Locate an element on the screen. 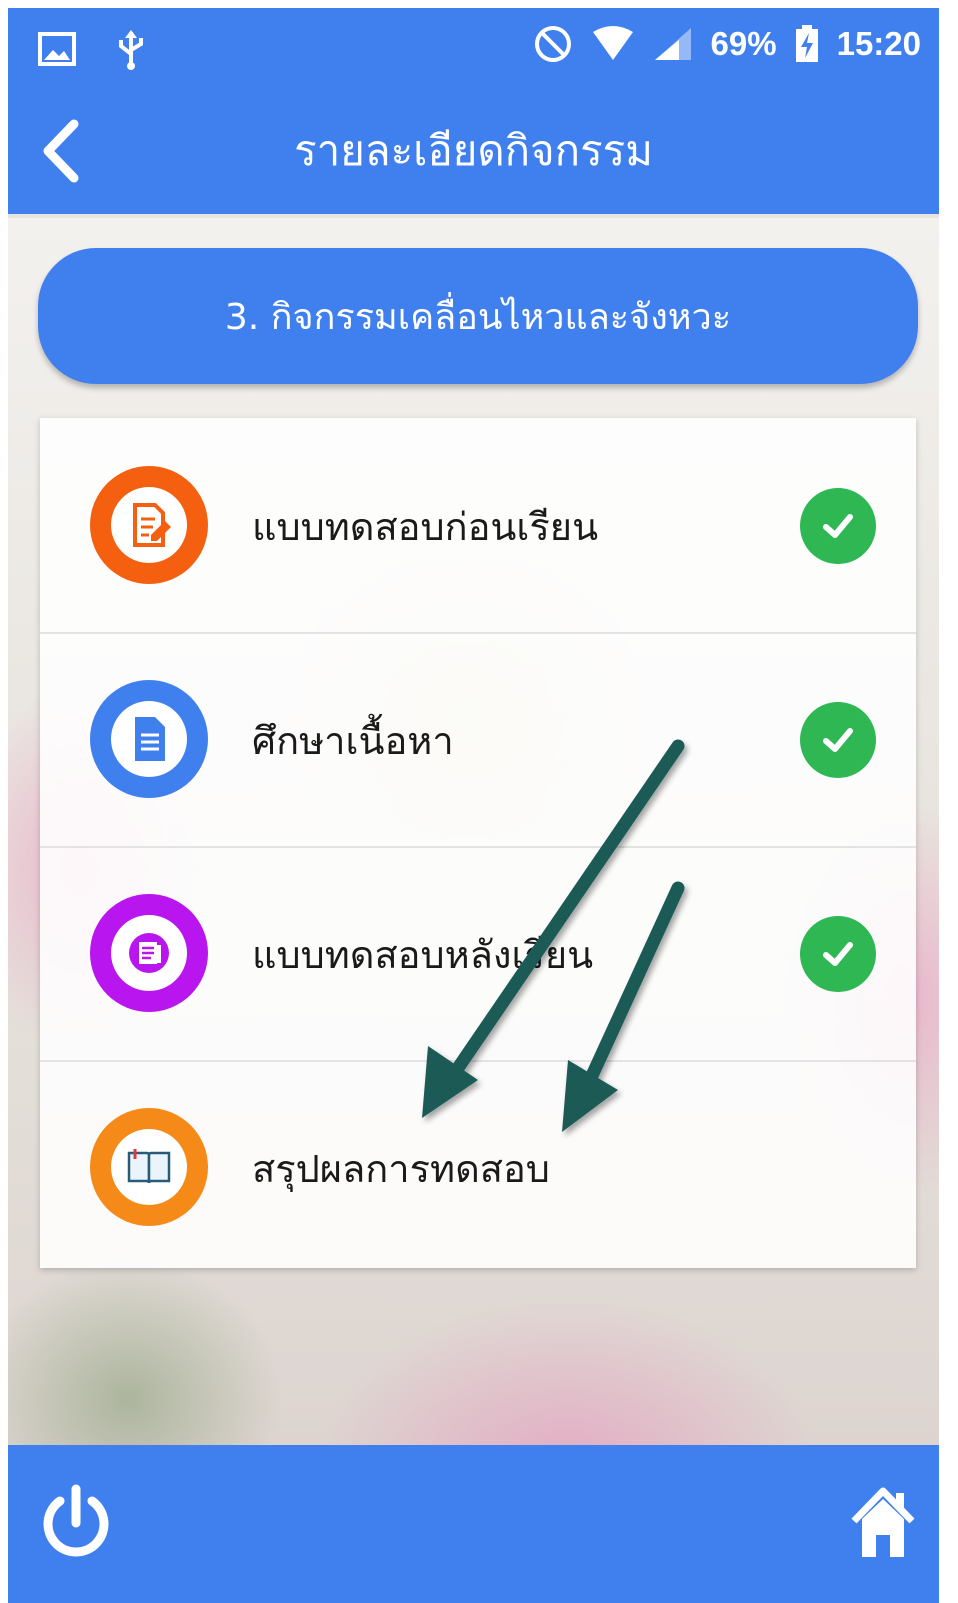 This screenshot has height=1603, width=958. study-icon-badge is located at coordinates (149, 739).